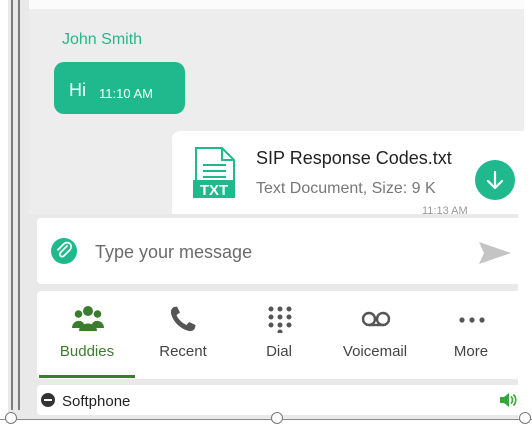 The image size is (532, 428). Describe the element at coordinates (183, 319) in the screenshot. I see `phone-icon` at that location.